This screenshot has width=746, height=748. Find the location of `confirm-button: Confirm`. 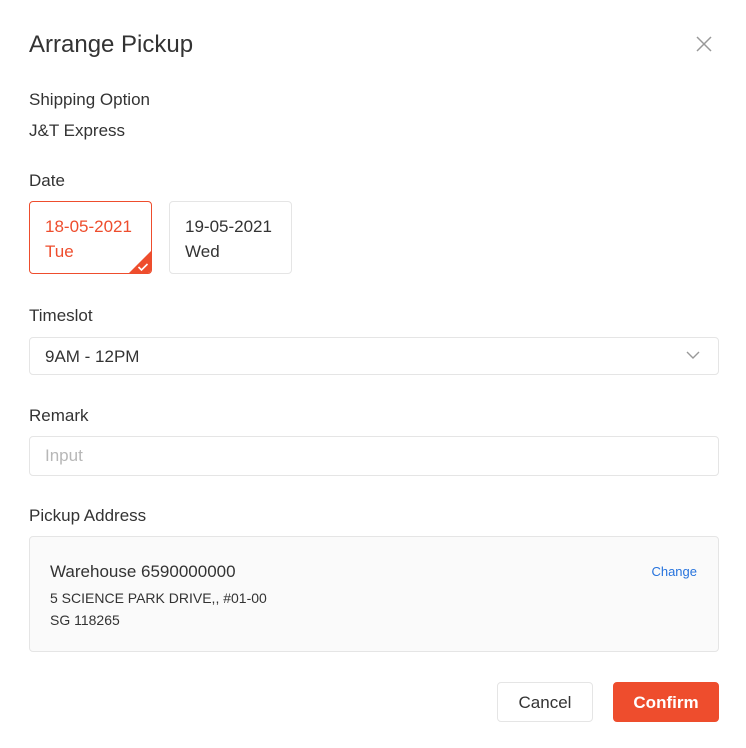

confirm-button: Confirm is located at coordinates (666, 702).